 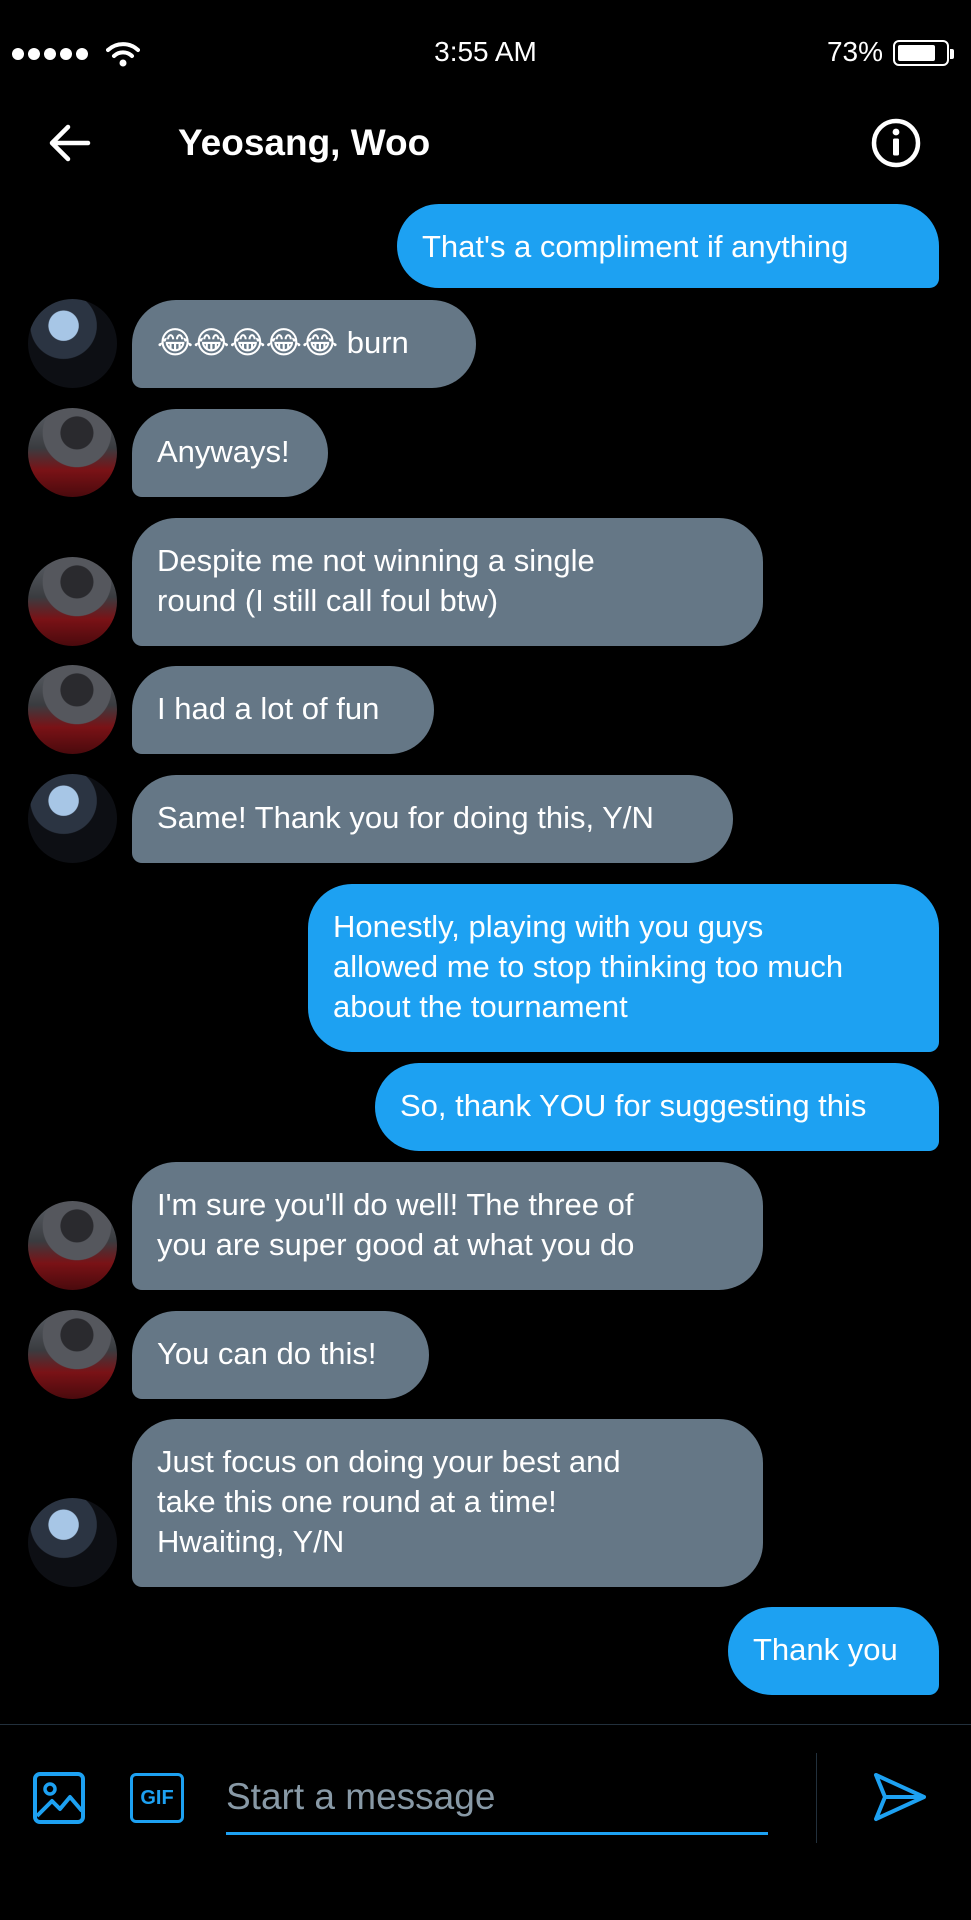 What do you see at coordinates (833, 1651) in the screenshot?
I see `message-bubble-outgoing: Thank you` at bounding box center [833, 1651].